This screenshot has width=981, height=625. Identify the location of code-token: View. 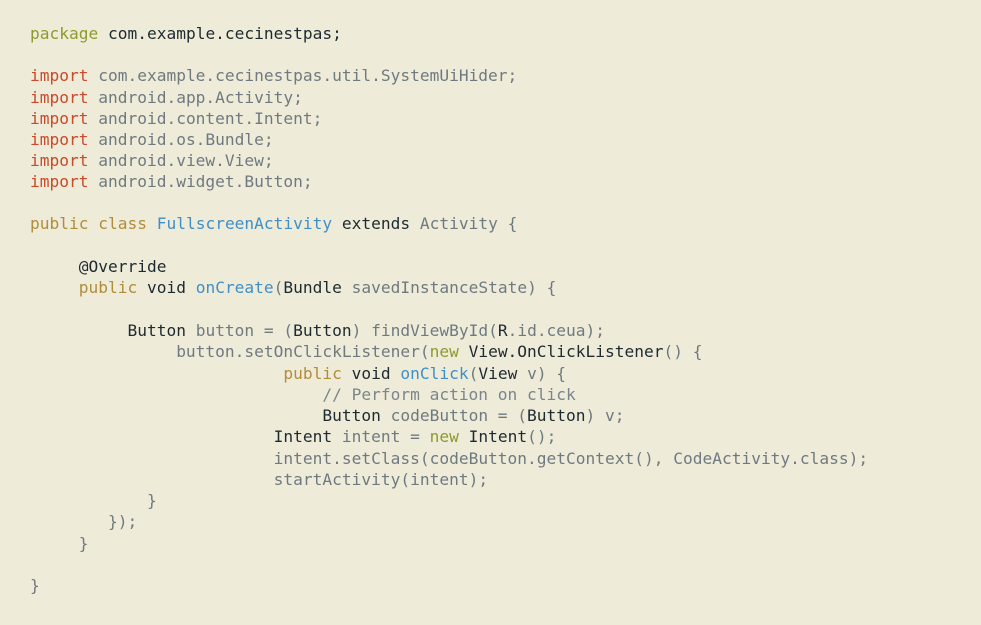
(498, 373).